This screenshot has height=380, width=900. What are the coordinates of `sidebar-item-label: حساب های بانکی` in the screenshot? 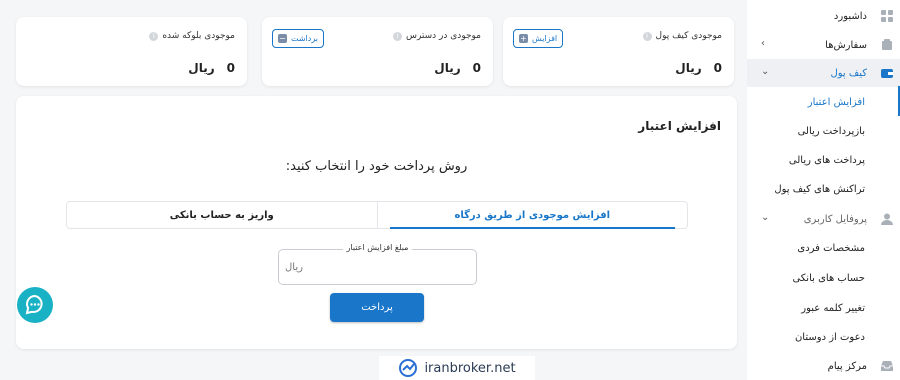 It's located at (828, 278).